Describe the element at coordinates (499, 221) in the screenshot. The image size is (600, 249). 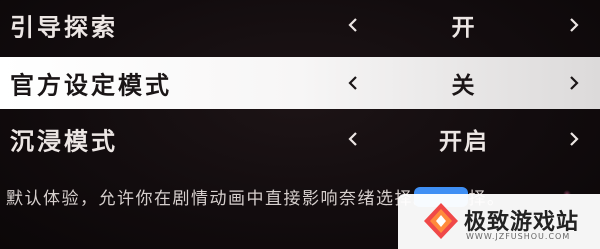
I see `site-watermark: 极致游戏站 WWW.JZFUSHOU.COM` at that location.